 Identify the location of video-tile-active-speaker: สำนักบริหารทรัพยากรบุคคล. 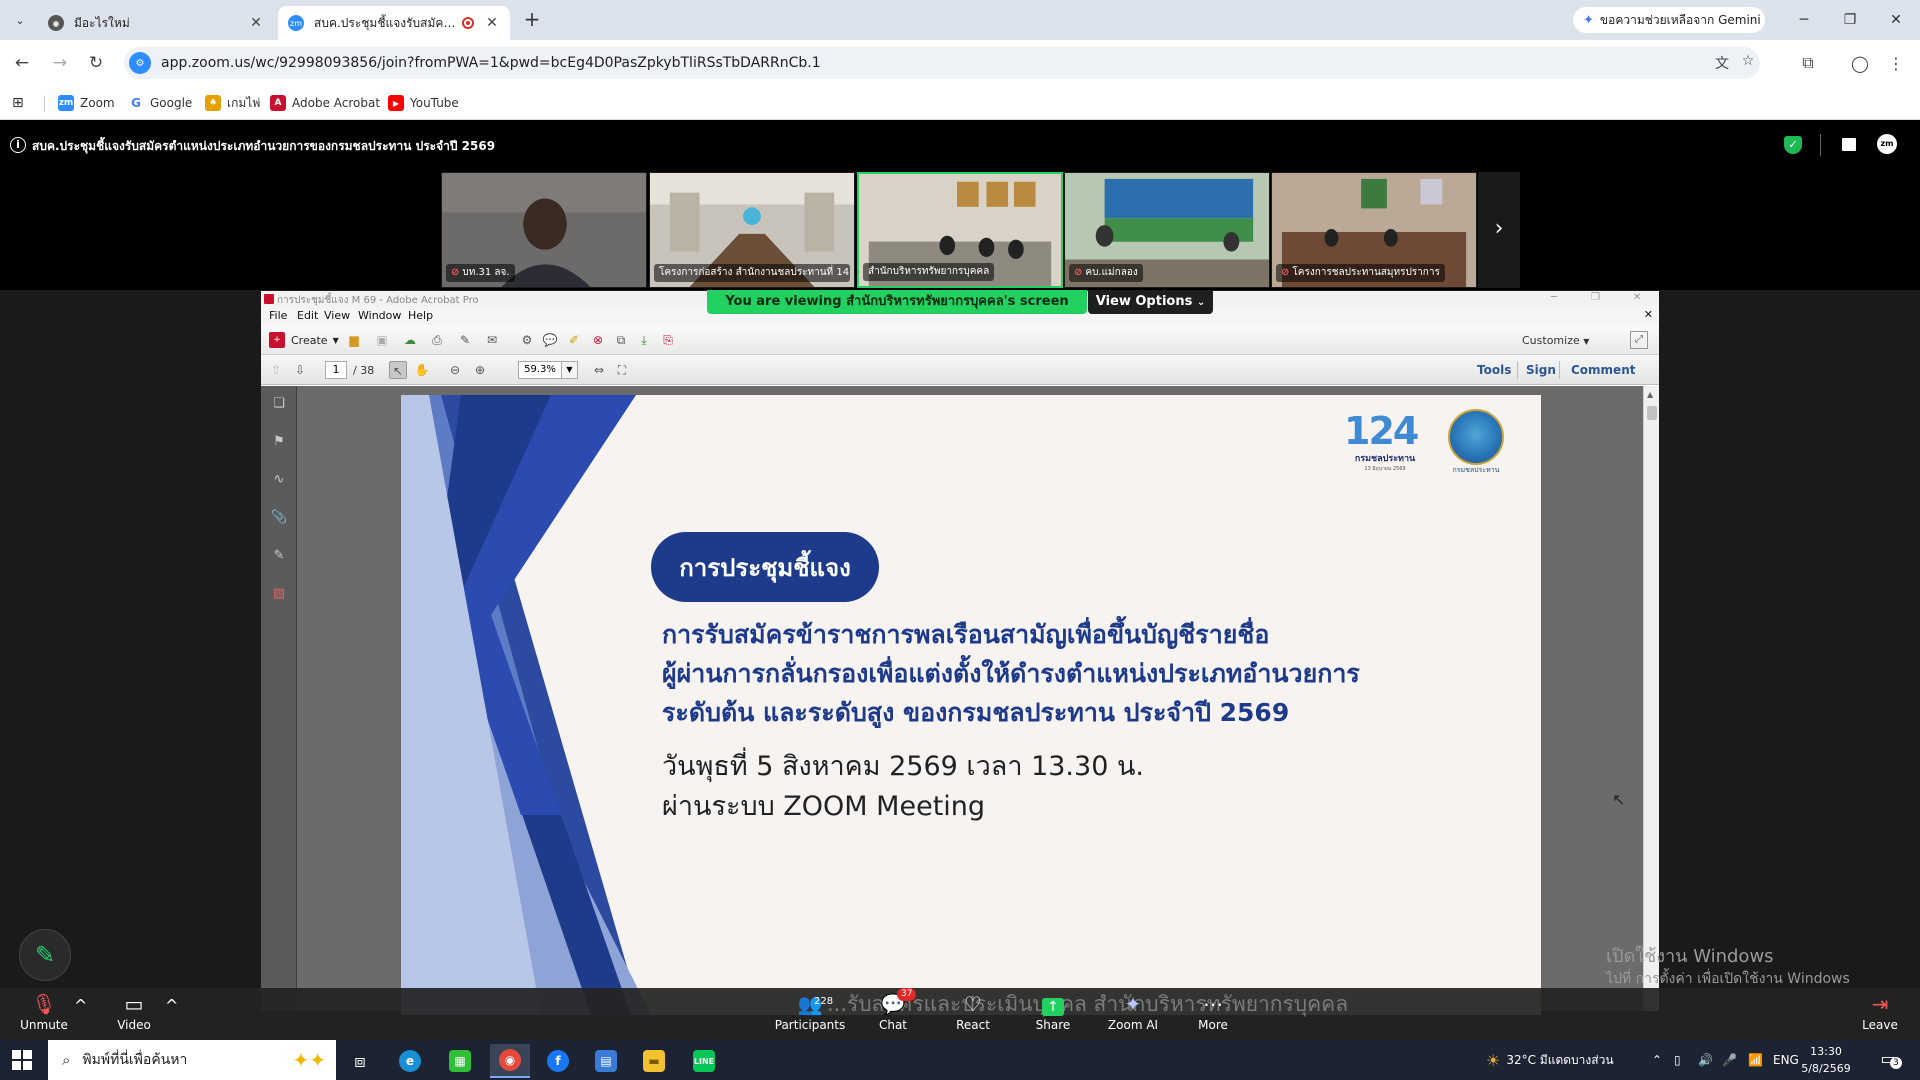
(960, 230).